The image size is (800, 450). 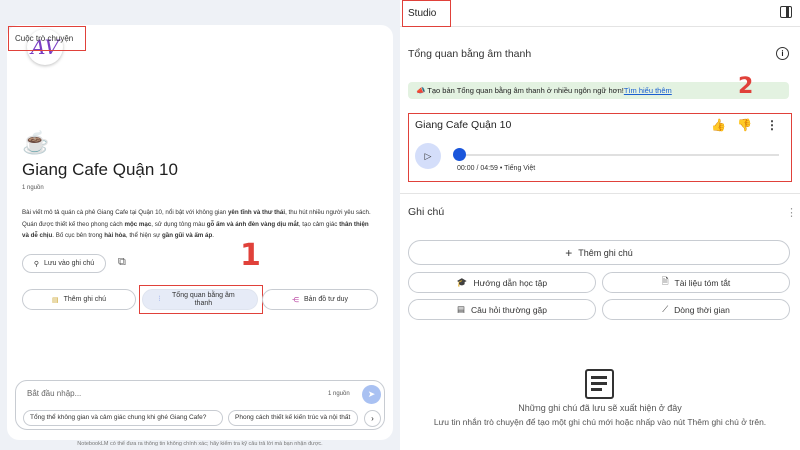 I want to click on studio-header: Studio, so click(x=600, y=13).